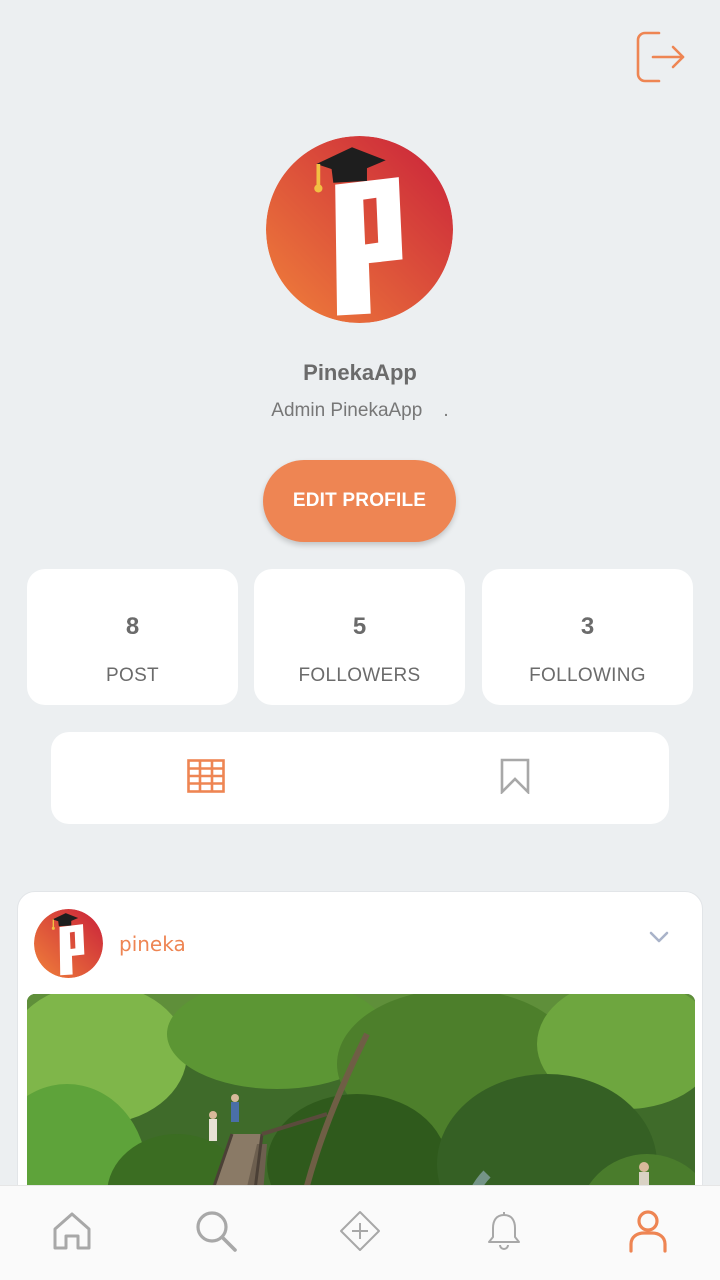 The height and width of the screenshot is (1280, 720). I want to click on nav-add-post, so click(360, 1233).